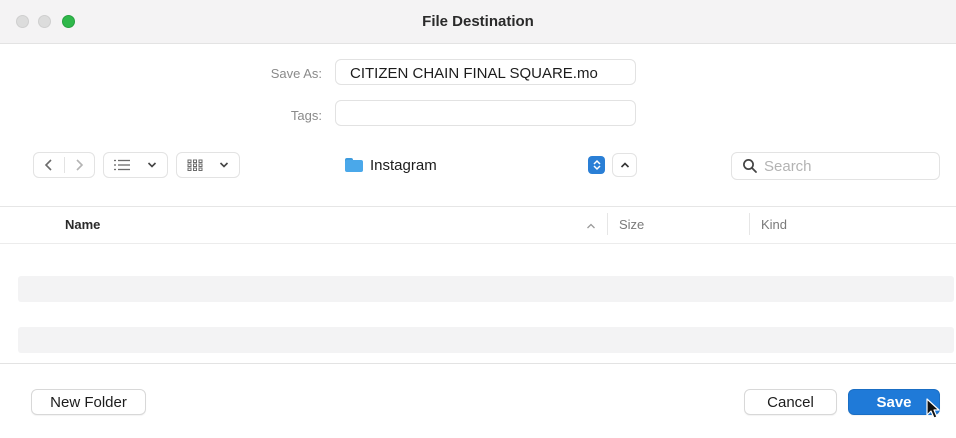 This screenshot has width=956, height=438. I want to click on column-header-kind: Kind, so click(774, 224).